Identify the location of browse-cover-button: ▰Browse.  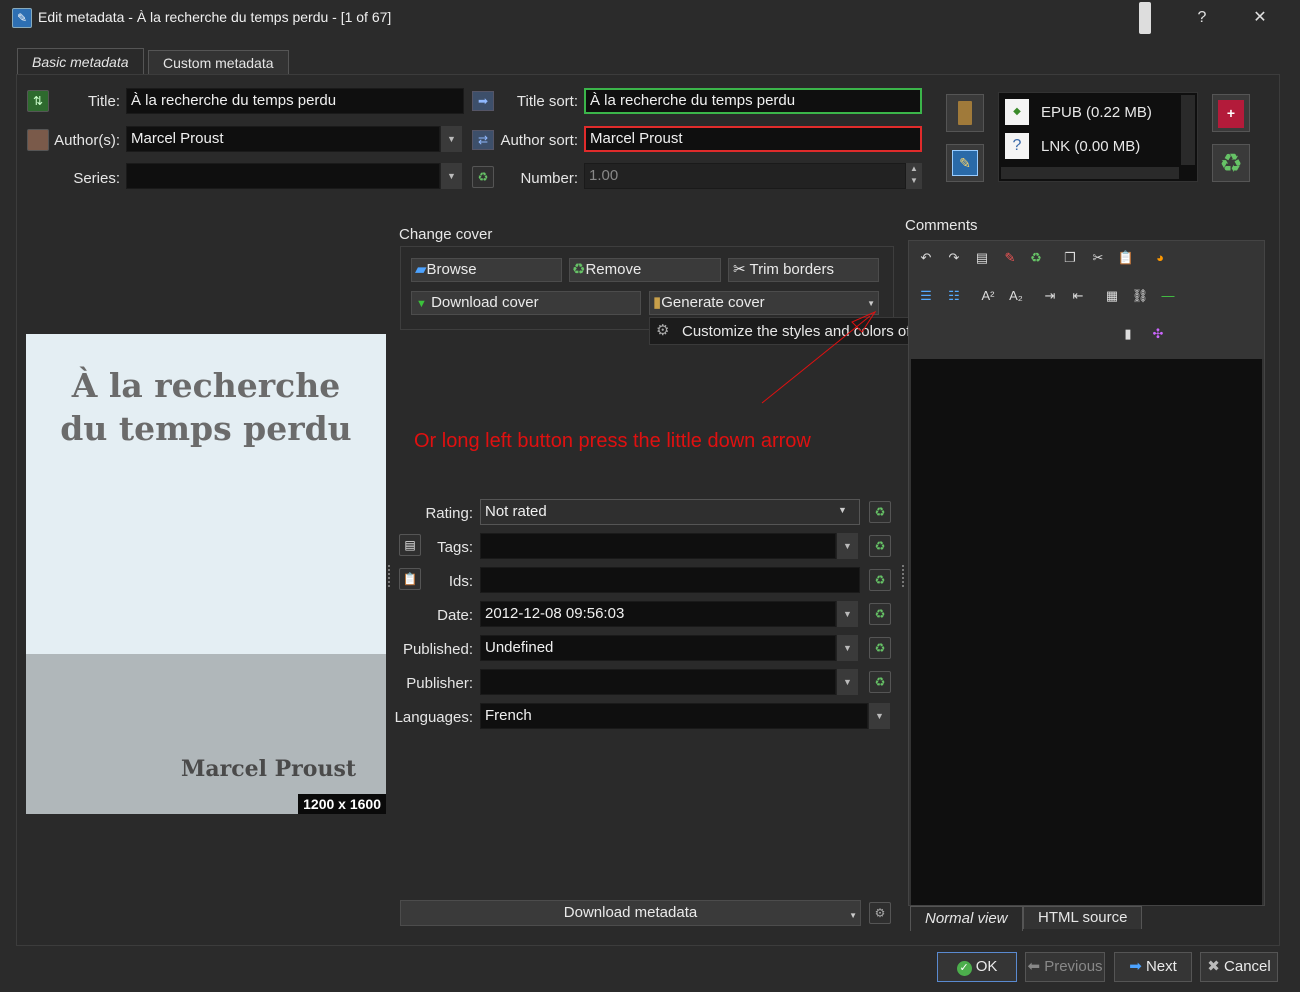
(486, 270).